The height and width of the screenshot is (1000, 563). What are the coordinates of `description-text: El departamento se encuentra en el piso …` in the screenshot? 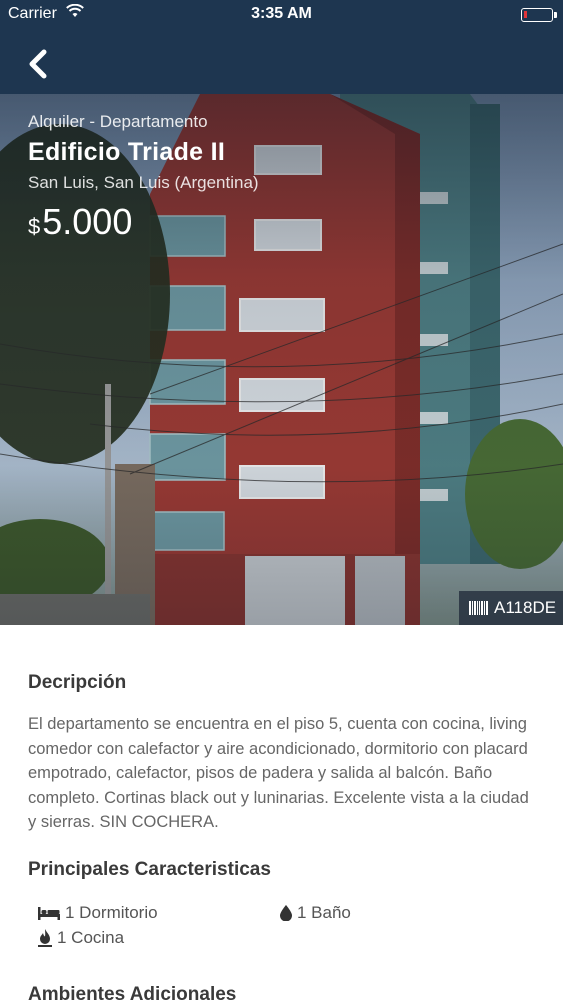 It's located at (278, 773).